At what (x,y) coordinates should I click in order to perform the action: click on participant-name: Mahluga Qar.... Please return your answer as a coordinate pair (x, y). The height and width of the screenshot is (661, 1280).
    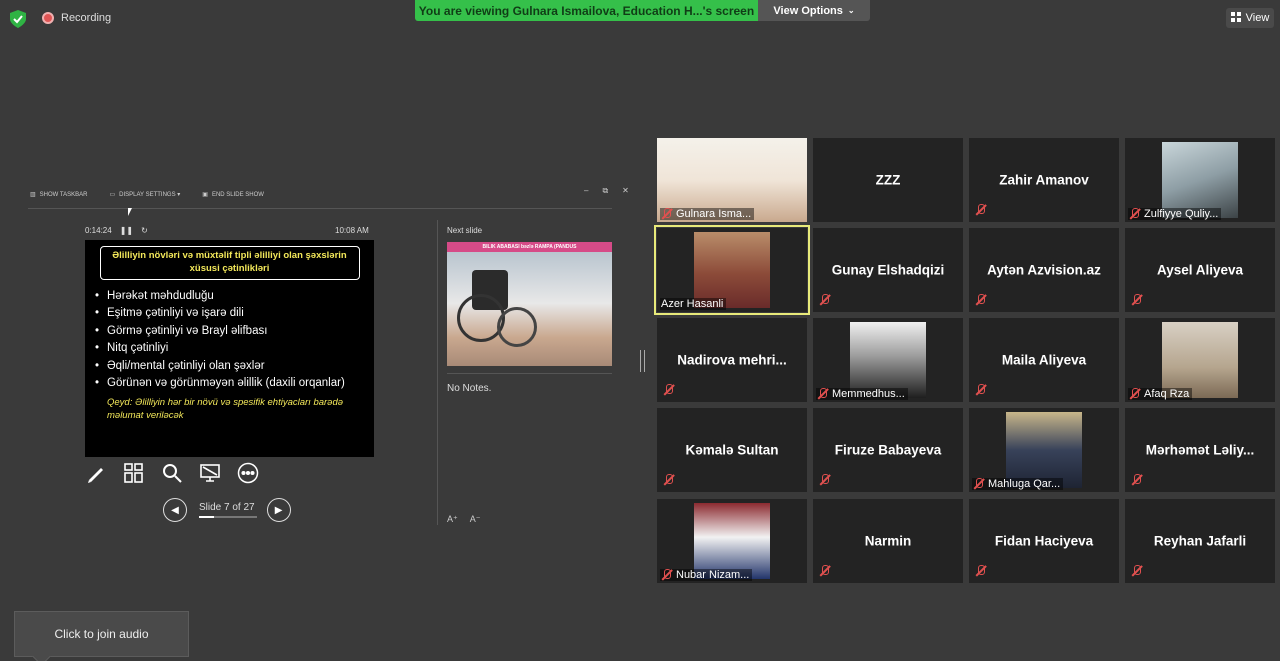
    Looking at the image, I should click on (1024, 484).